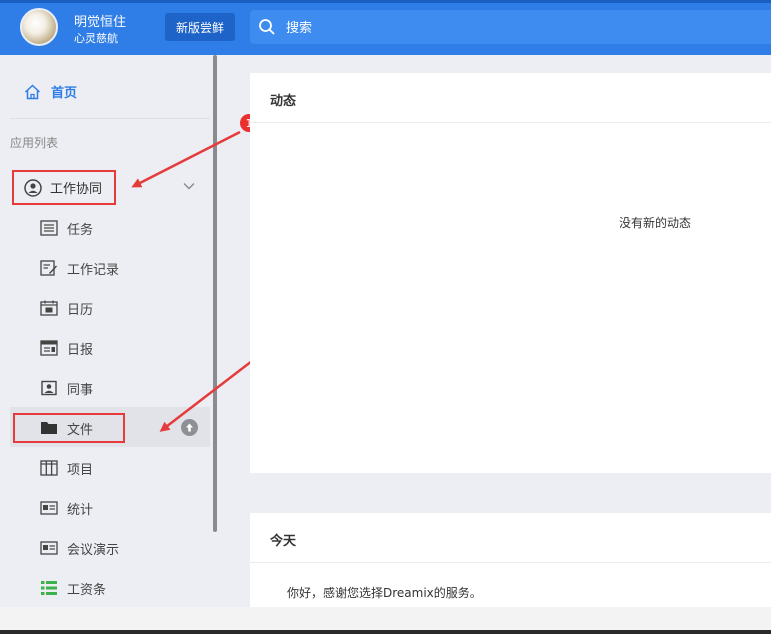 Image resolution: width=771 pixels, height=634 pixels. I want to click on taskbar-edge, so click(385, 632).